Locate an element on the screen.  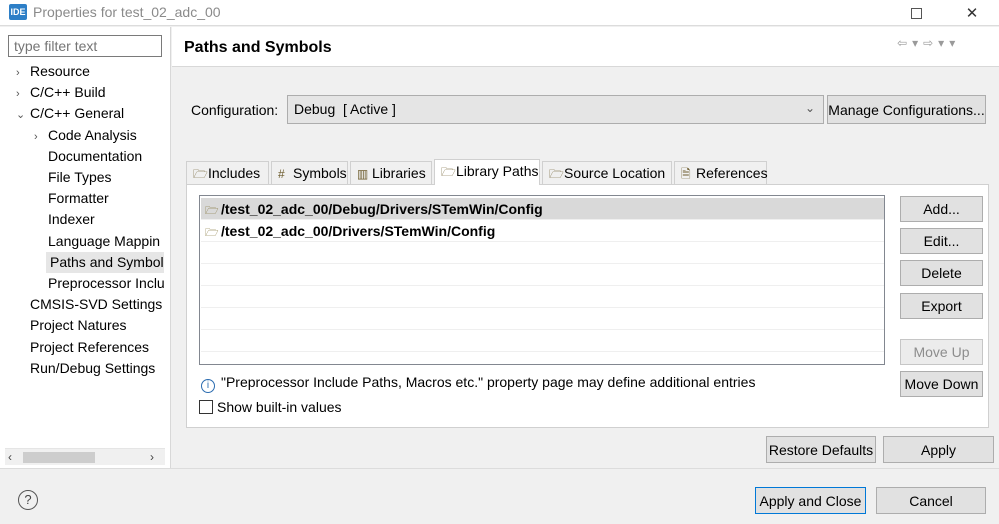
tab-includes: 🗁Includes is located at coordinates (227, 173).